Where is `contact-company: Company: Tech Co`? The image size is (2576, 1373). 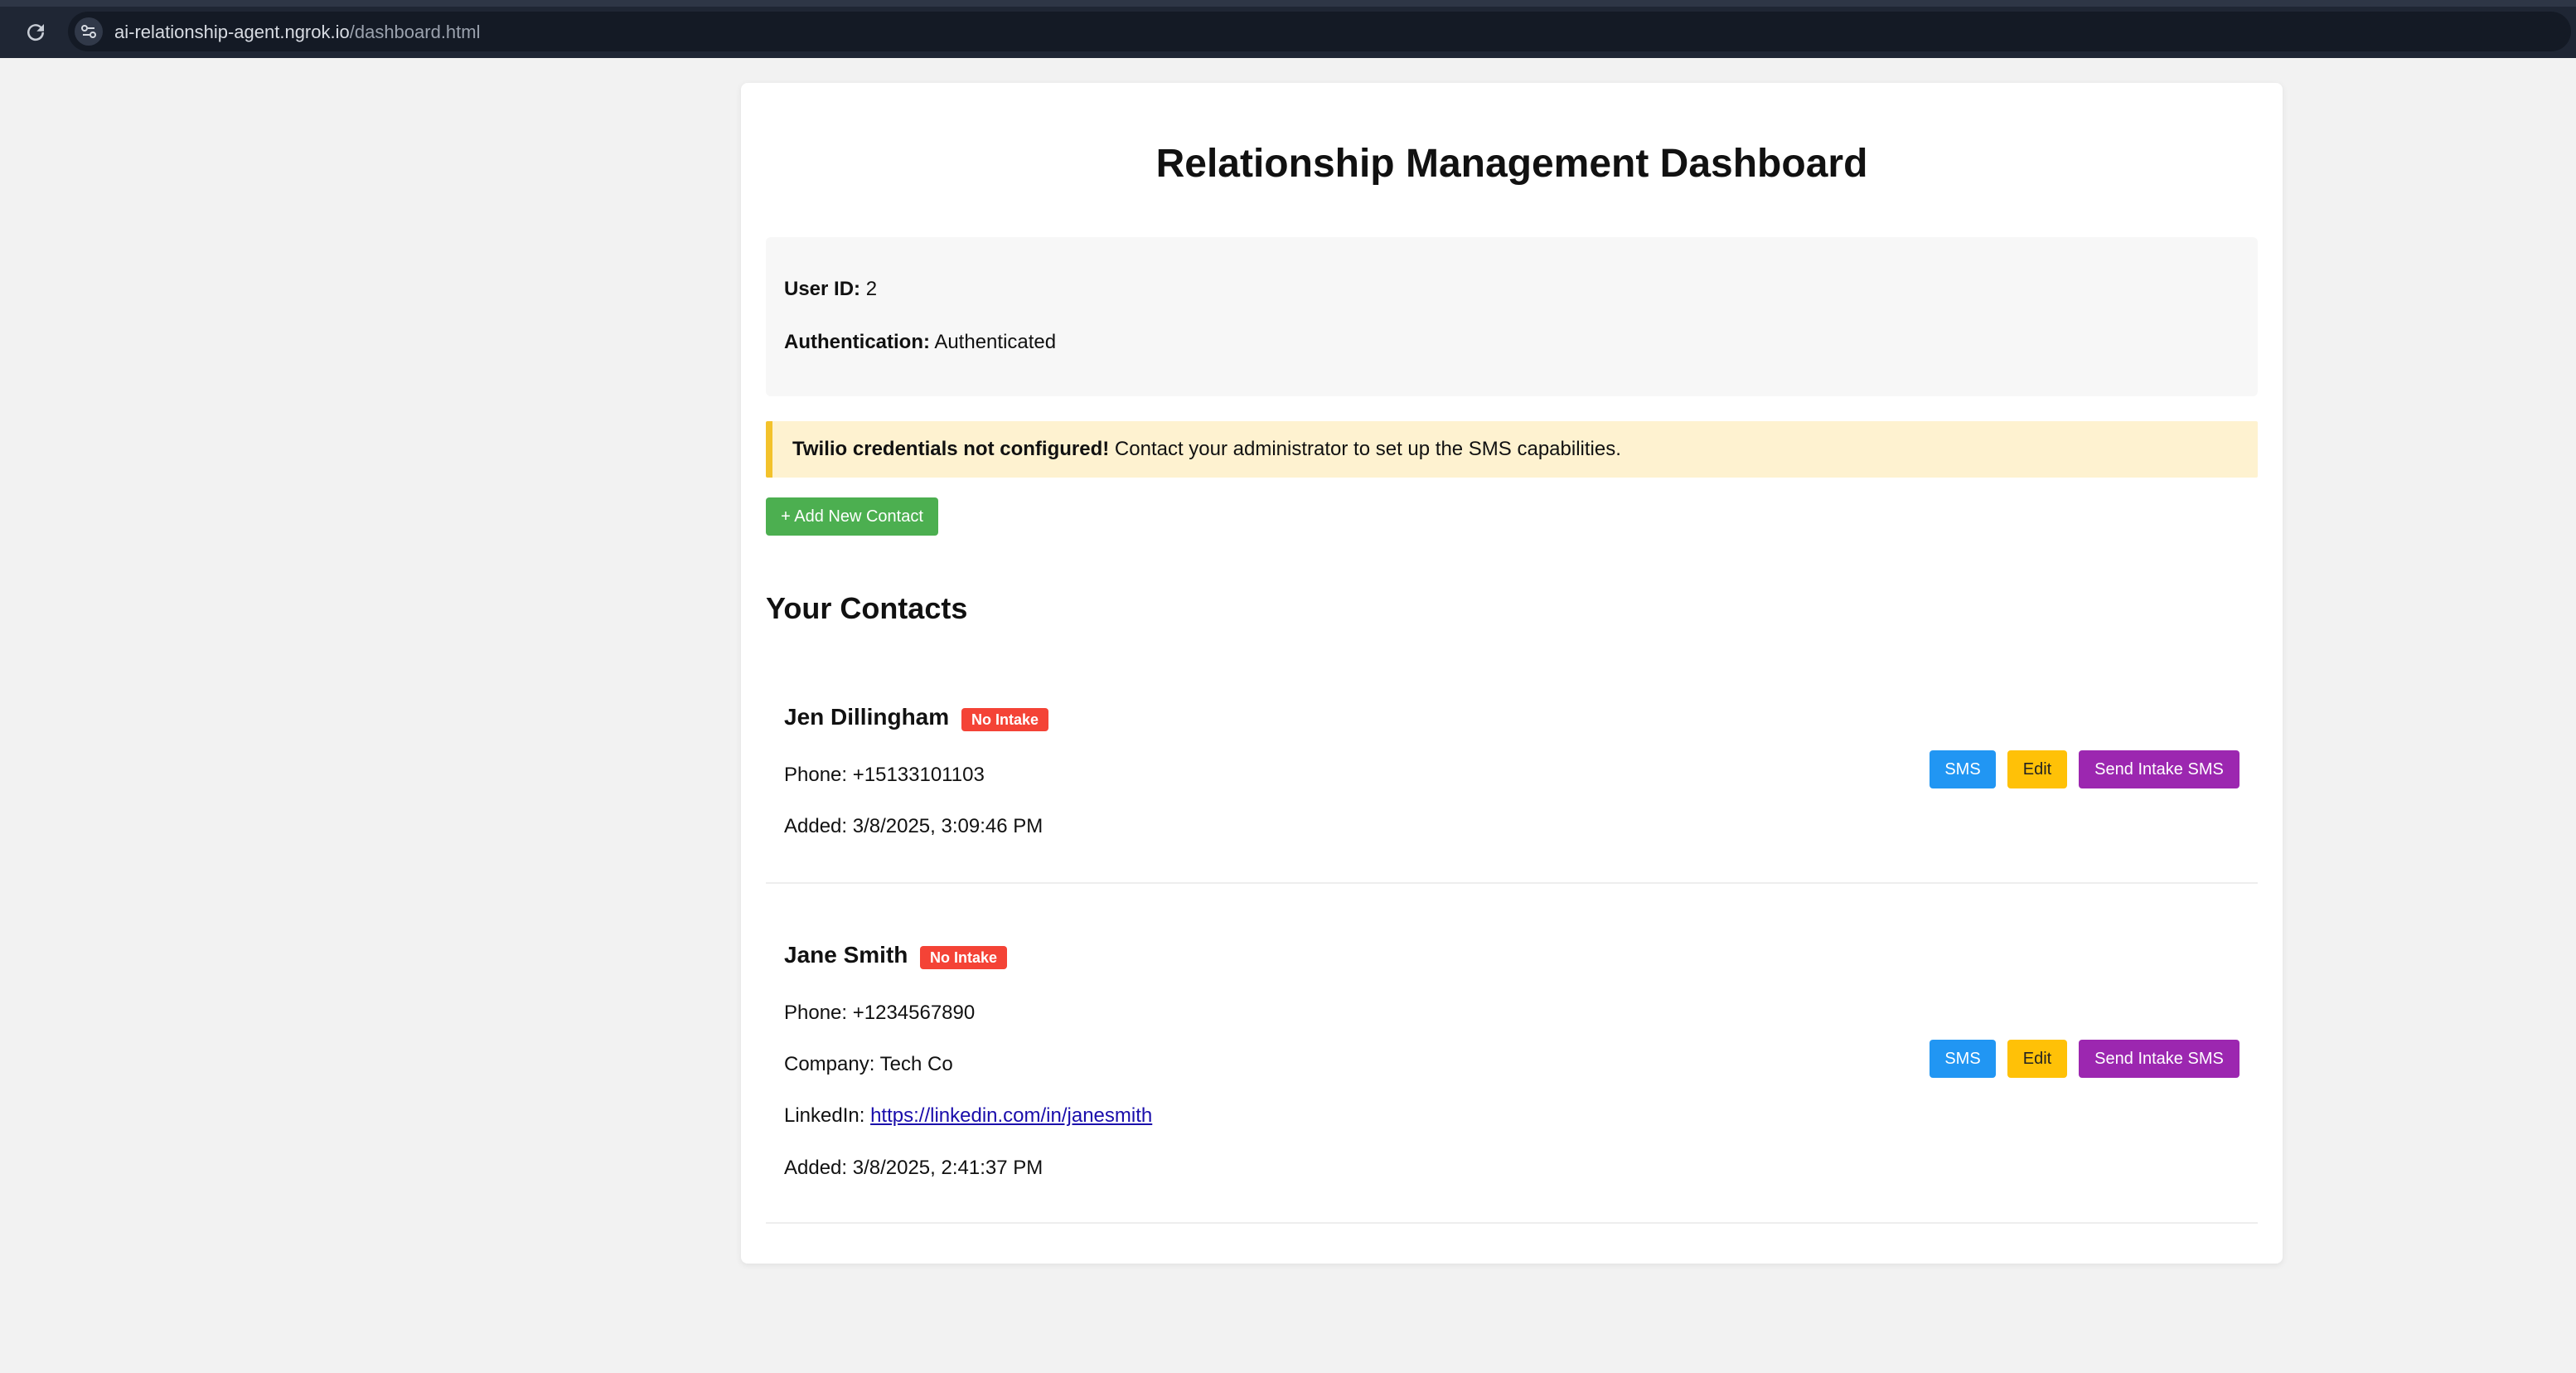 contact-company: Company: Tech Co is located at coordinates (869, 1064).